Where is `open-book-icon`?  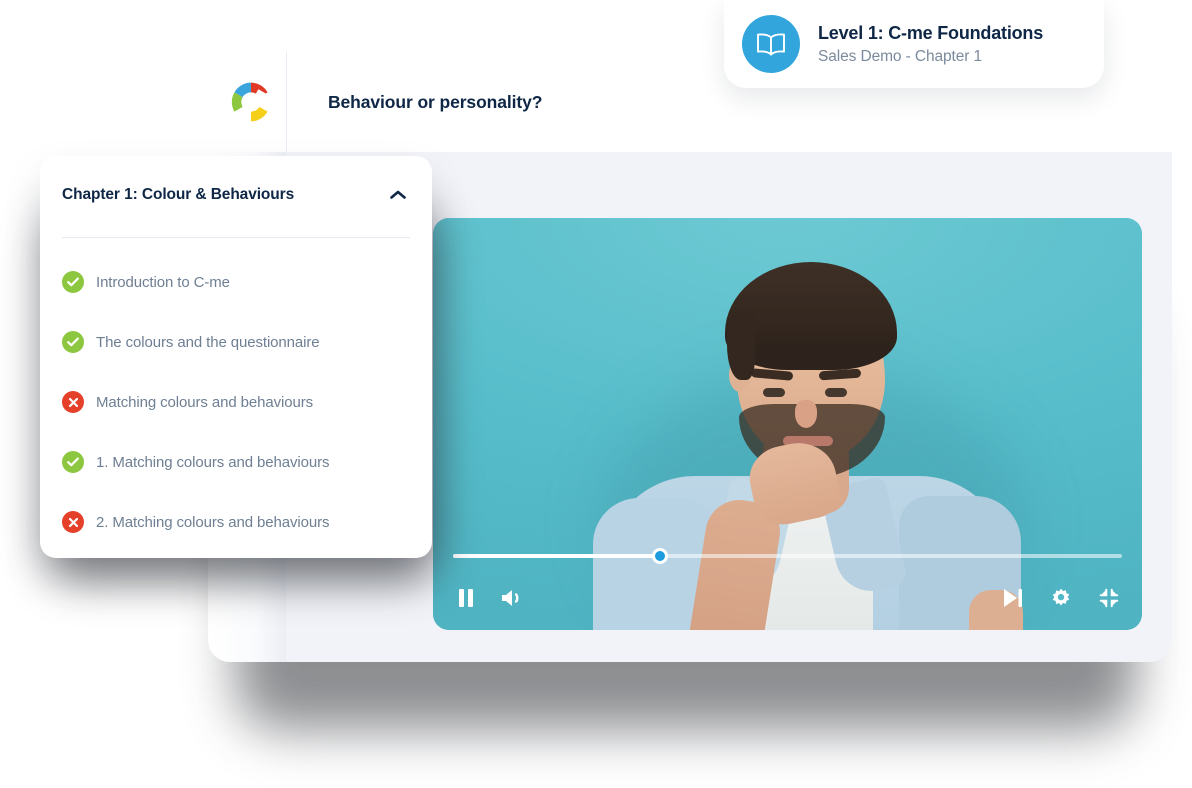 open-book-icon is located at coordinates (771, 44).